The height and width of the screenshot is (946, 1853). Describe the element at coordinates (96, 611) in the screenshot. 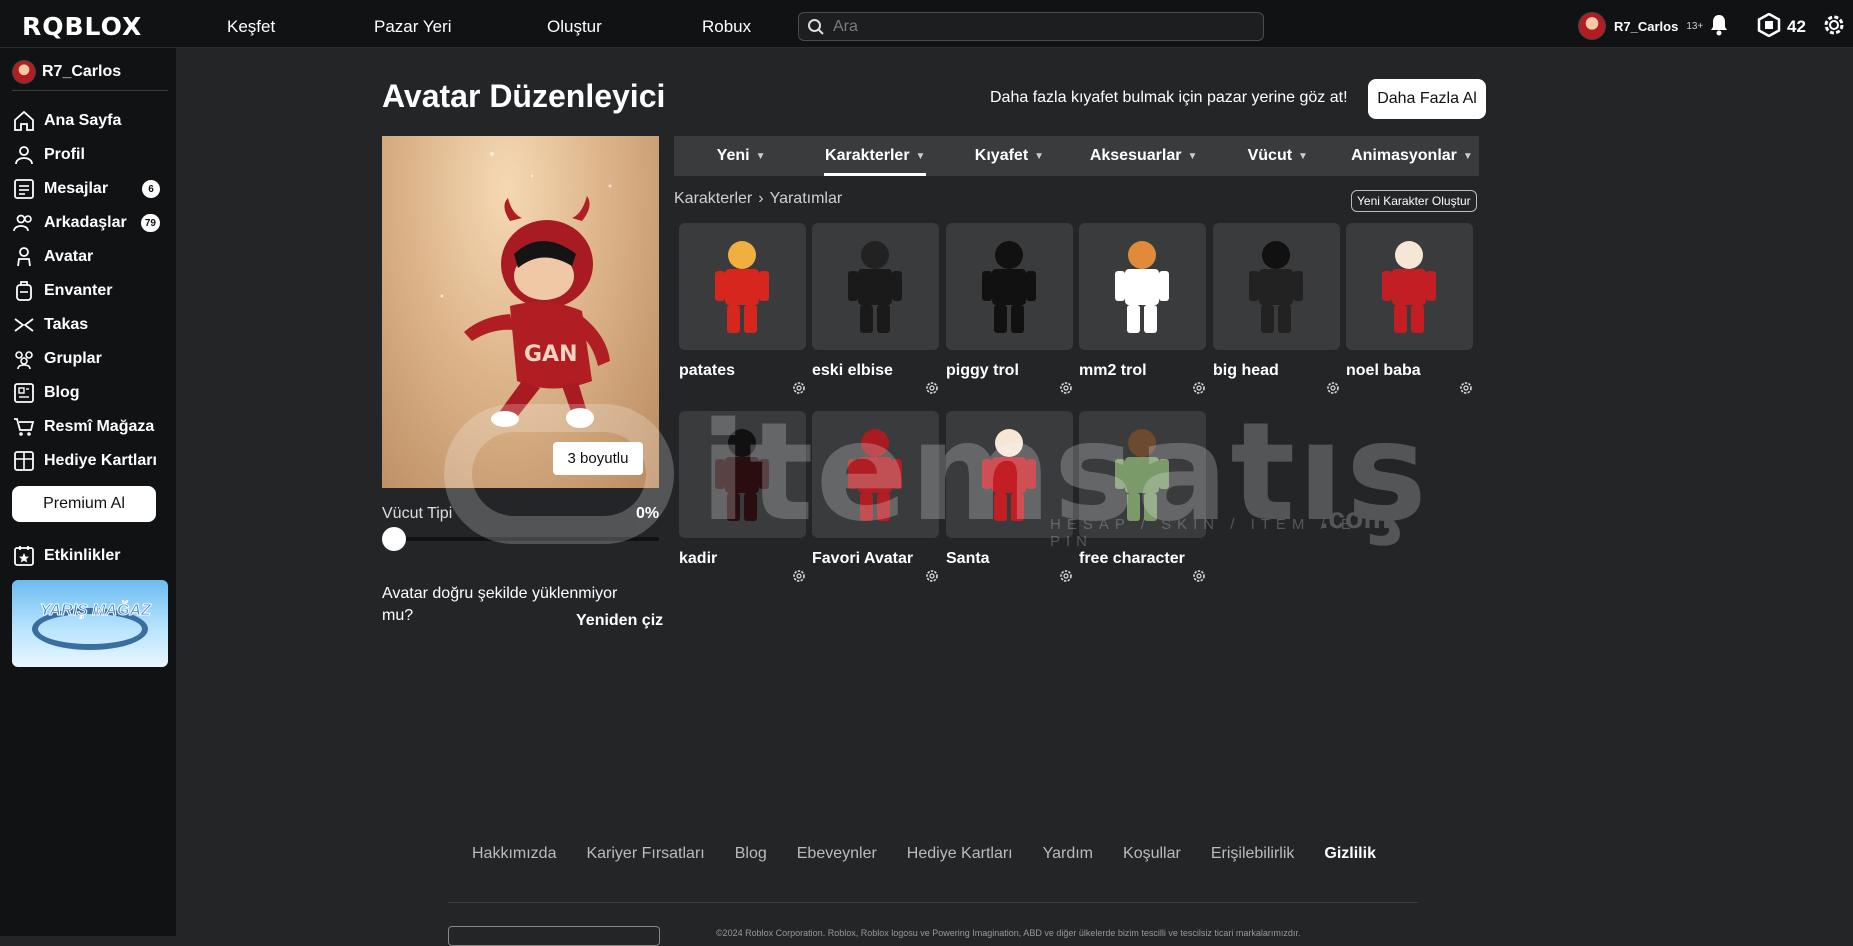

I see `banner-text: YARIŞ MAĞAZ` at that location.